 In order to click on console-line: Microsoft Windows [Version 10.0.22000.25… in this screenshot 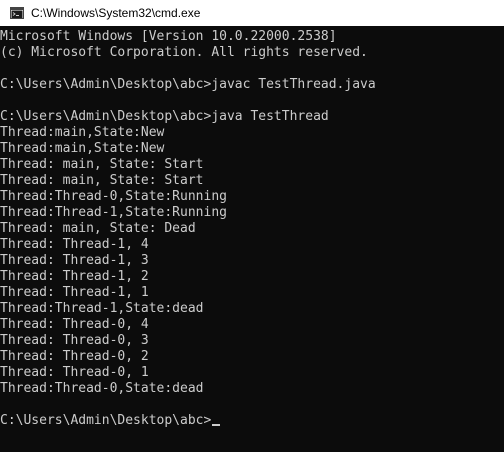, I will do `click(168, 36)`.